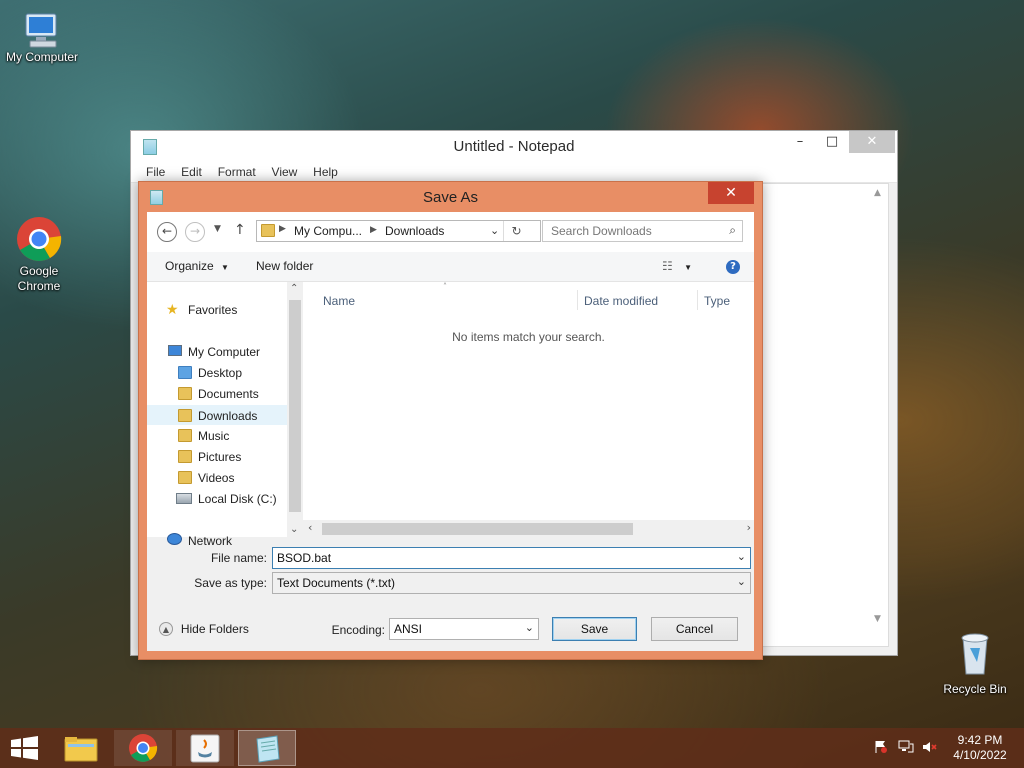 The height and width of the screenshot is (768, 1024). I want to click on scroll-right-icon: ›, so click(749, 527).